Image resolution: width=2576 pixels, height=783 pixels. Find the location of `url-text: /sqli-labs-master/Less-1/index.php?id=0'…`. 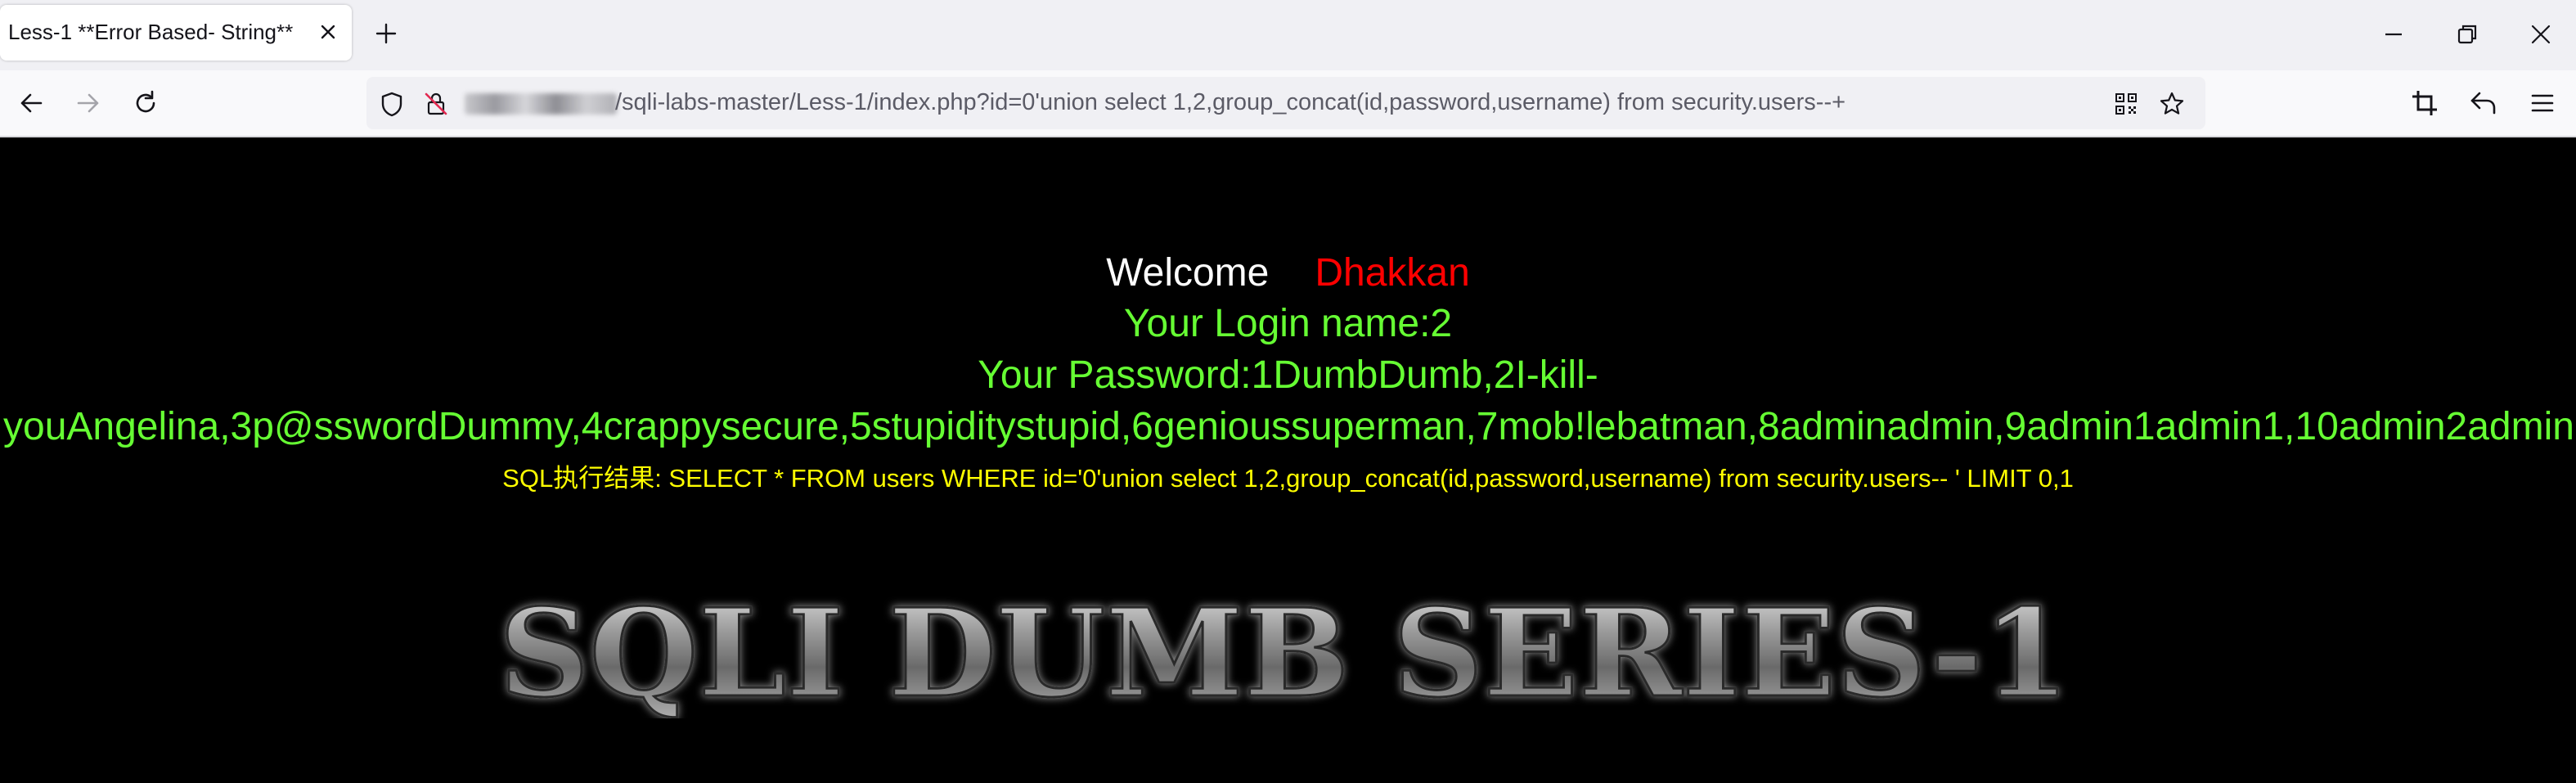

url-text: /sqli-labs-master/Less-1/index.php?id=0'… is located at coordinates (1230, 103).